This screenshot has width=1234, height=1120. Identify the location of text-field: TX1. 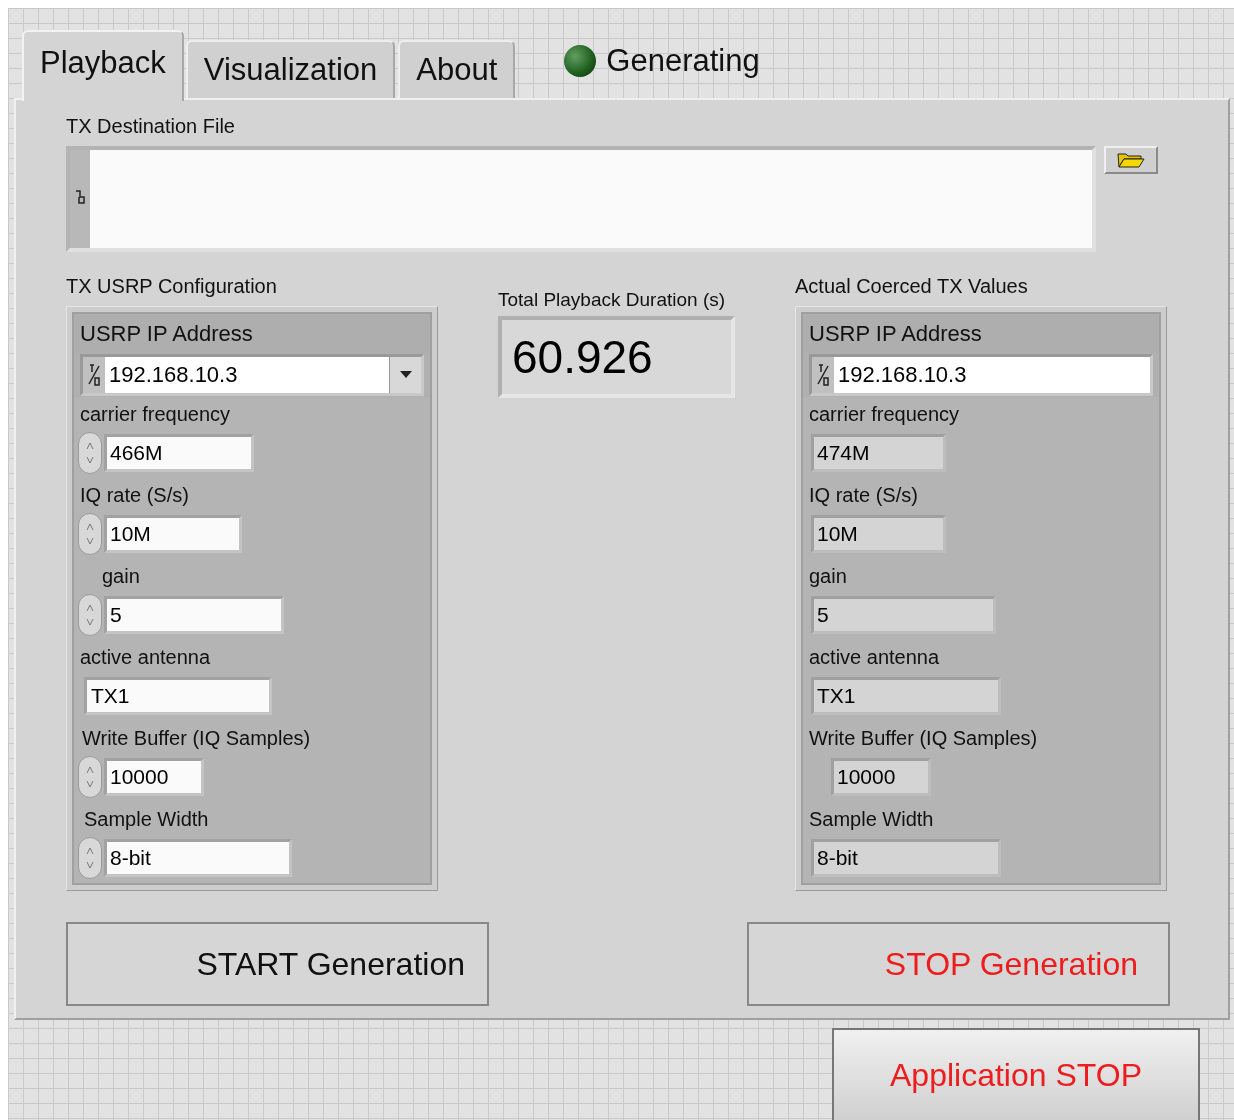
(178, 695).